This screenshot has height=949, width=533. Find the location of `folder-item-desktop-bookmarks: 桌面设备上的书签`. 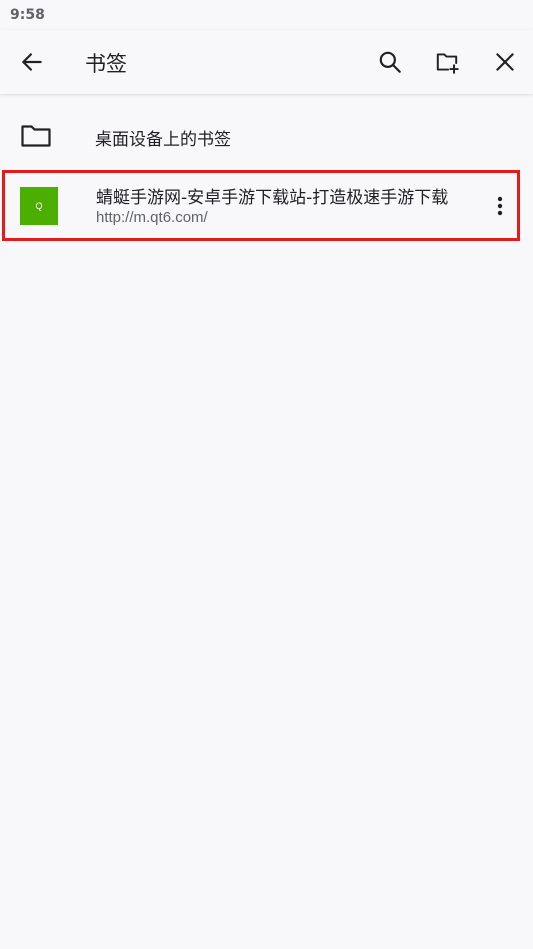

folder-item-desktop-bookmarks: 桌面设备上的书签 is located at coordinates (266, 136).